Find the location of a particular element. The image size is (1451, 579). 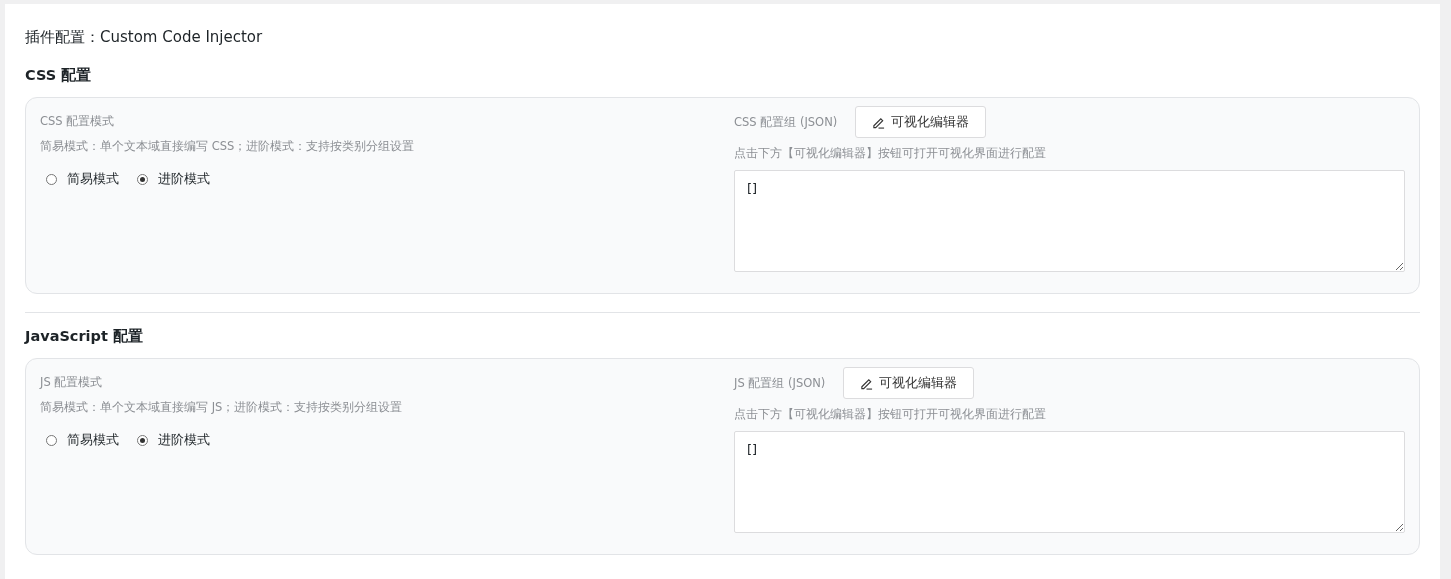

section-heading: CSS 配置 is located at coordinates (59, 75).